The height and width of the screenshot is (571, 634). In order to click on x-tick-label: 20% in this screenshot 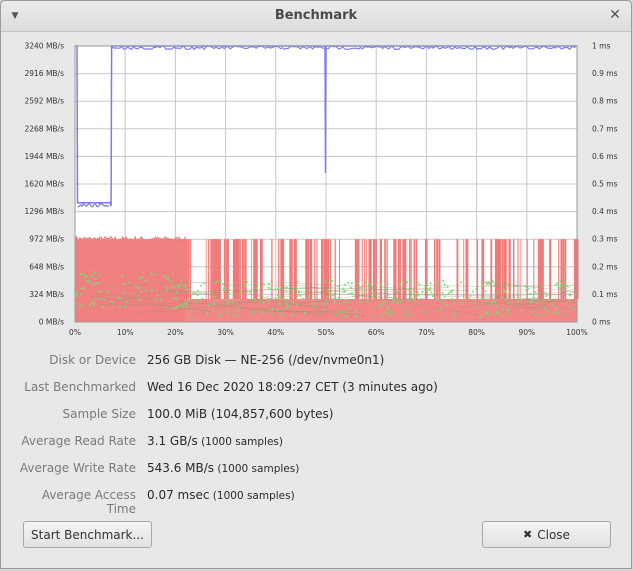, I will do `click(175, 332)`.